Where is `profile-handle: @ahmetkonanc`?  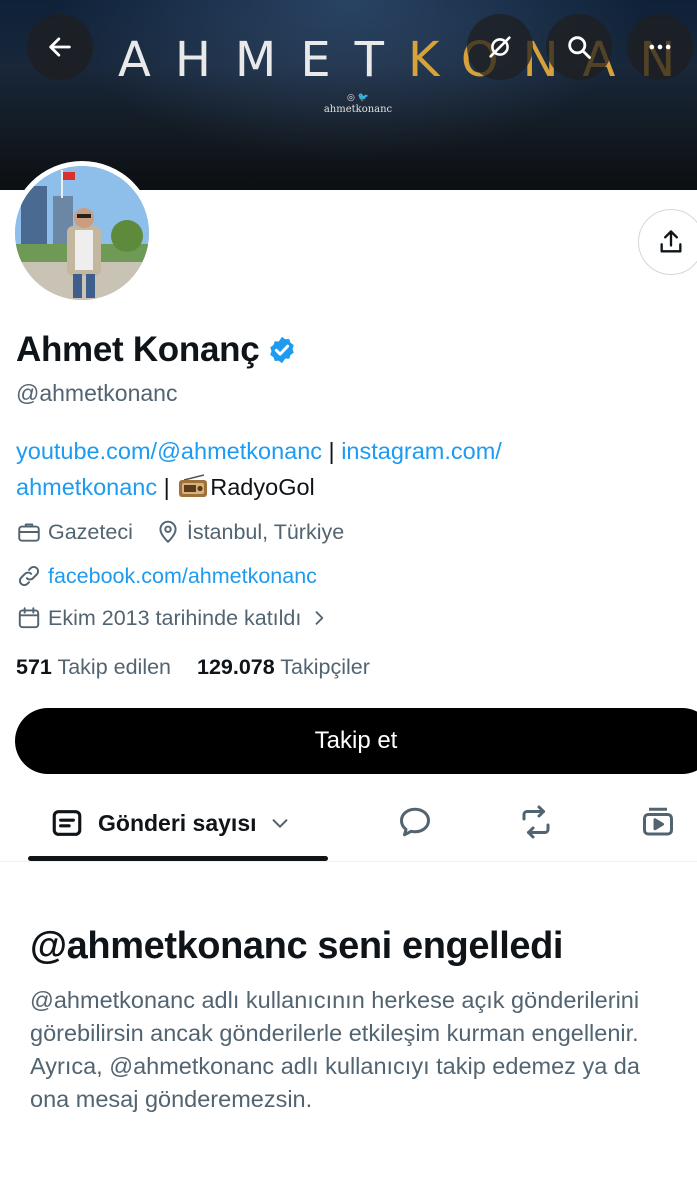
profile-handle: @ahmetkonanc is located at coordinates (97, 393).